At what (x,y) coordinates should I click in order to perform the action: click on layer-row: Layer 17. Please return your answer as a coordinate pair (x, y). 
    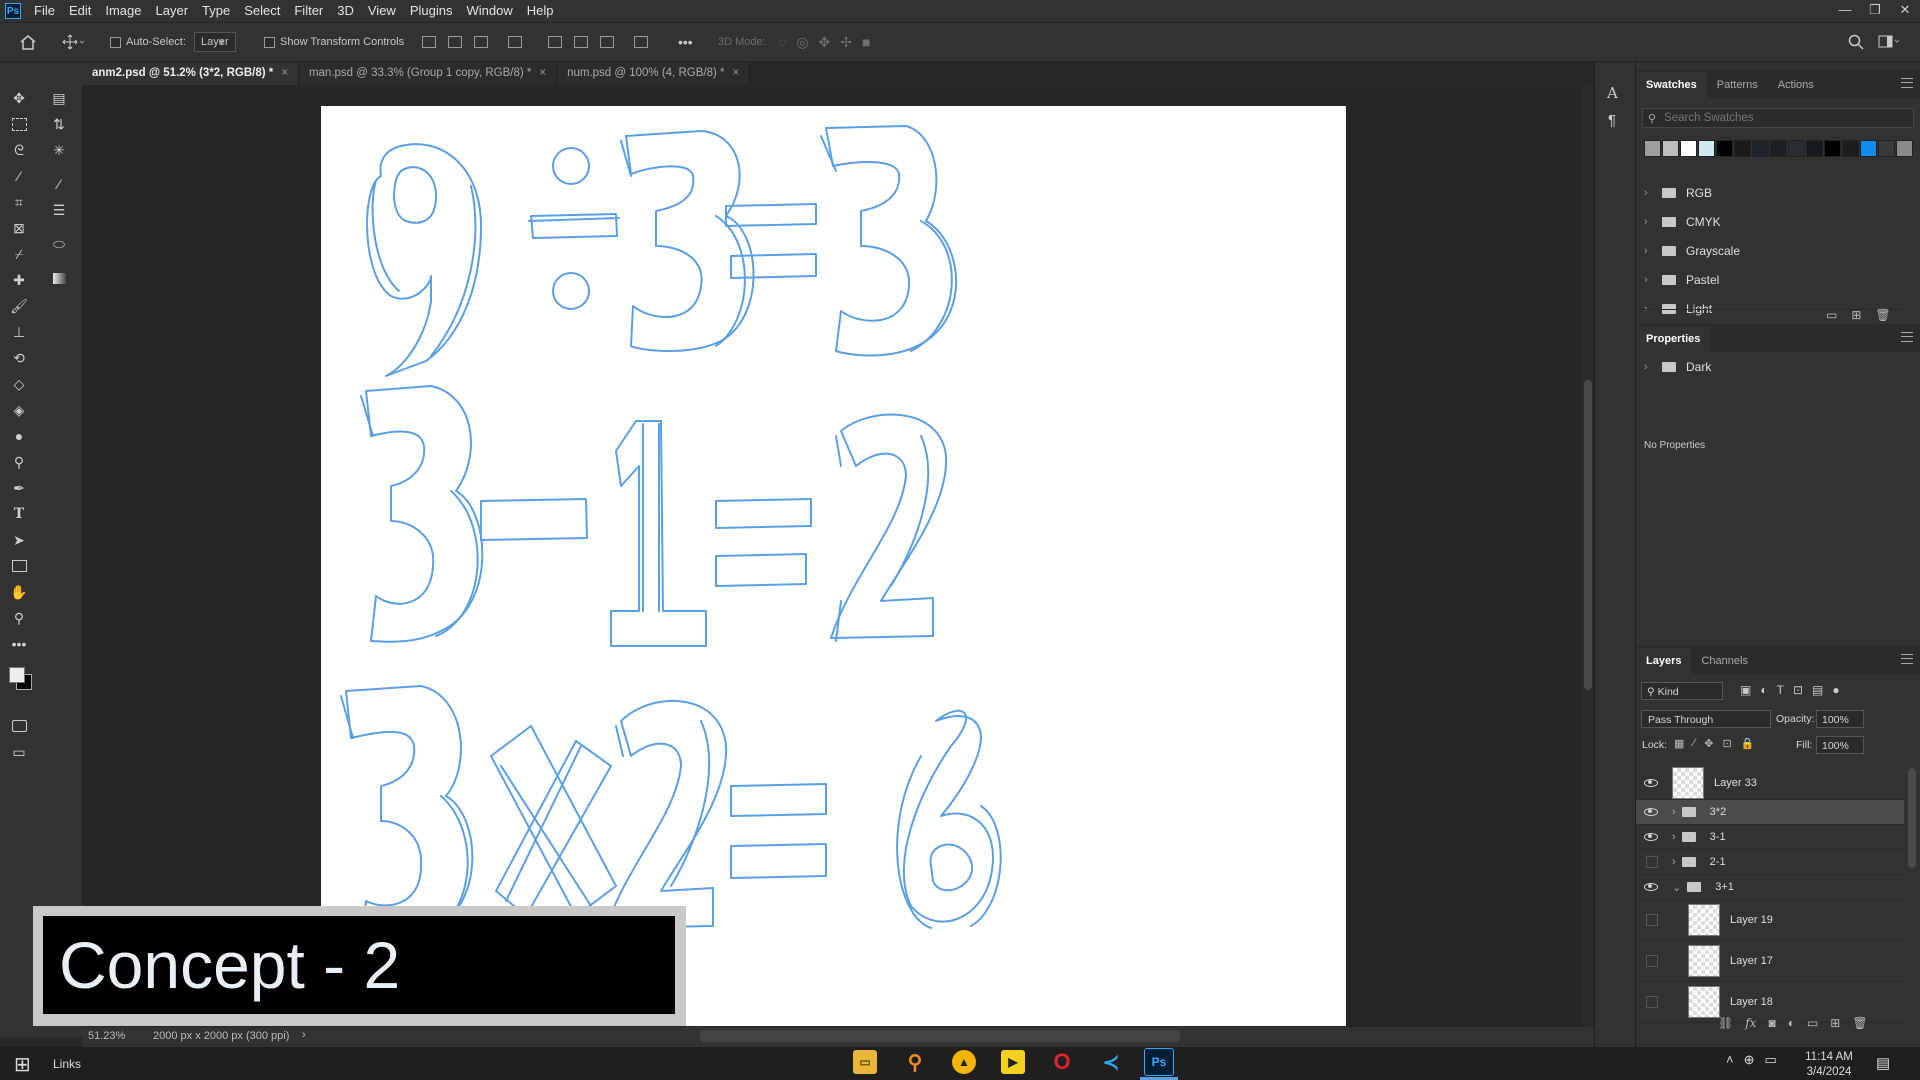
    Looking at the image, I should click on (1770, 961).